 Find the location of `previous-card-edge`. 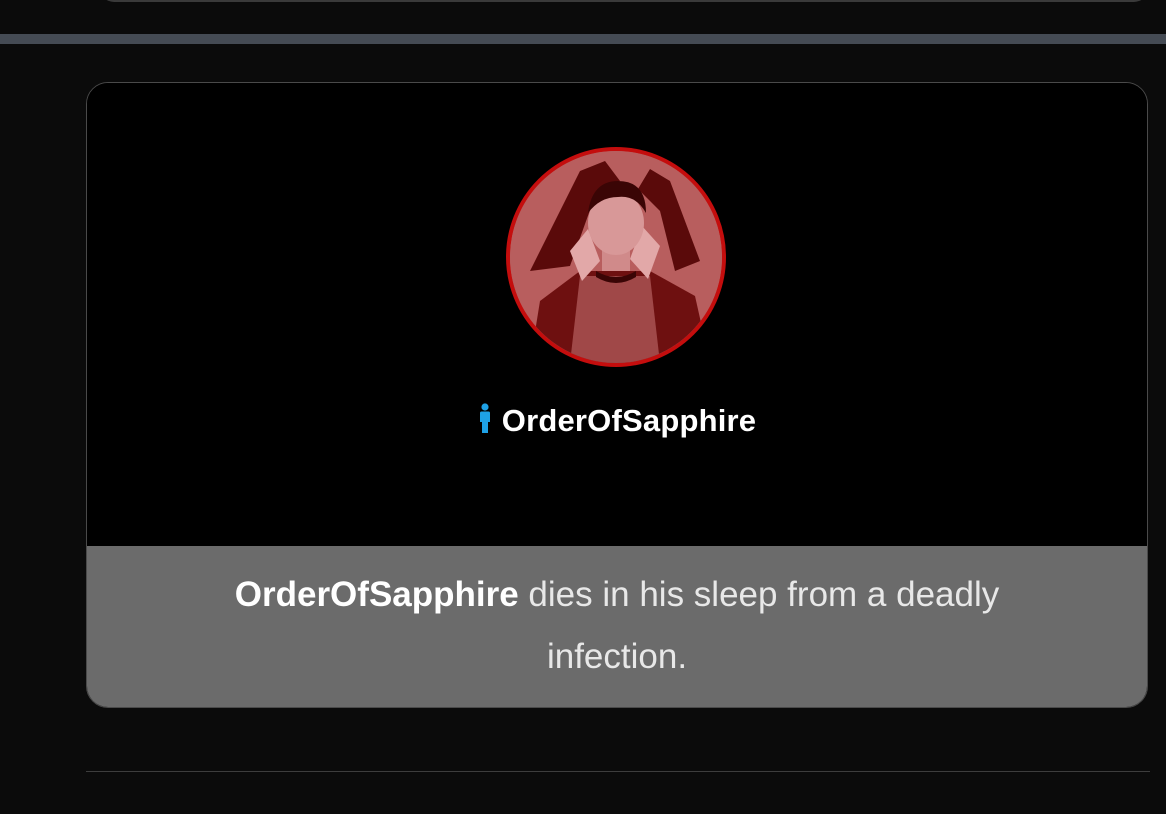

previous-card-edge is located at coordinates (624, 1).